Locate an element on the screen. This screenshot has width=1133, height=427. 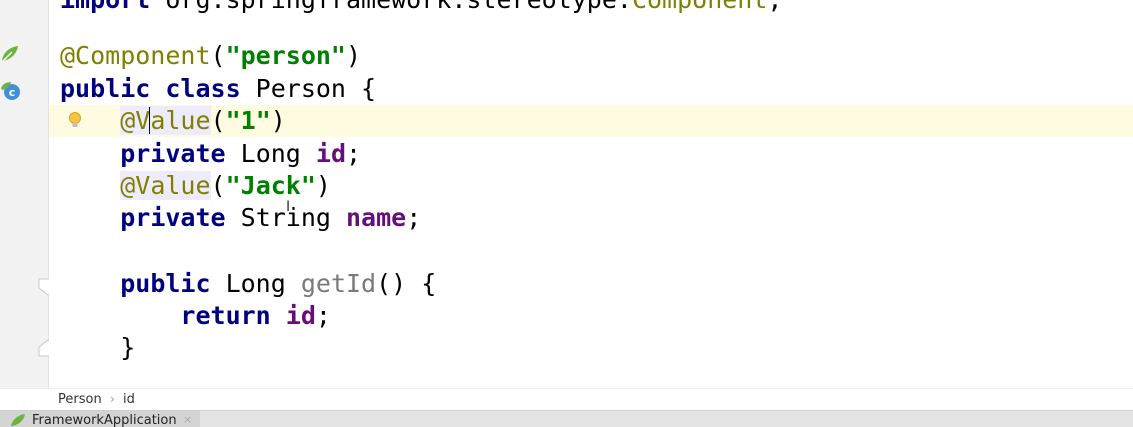
breadcrumb-item-class: Person is located at coordinates (80, 399).